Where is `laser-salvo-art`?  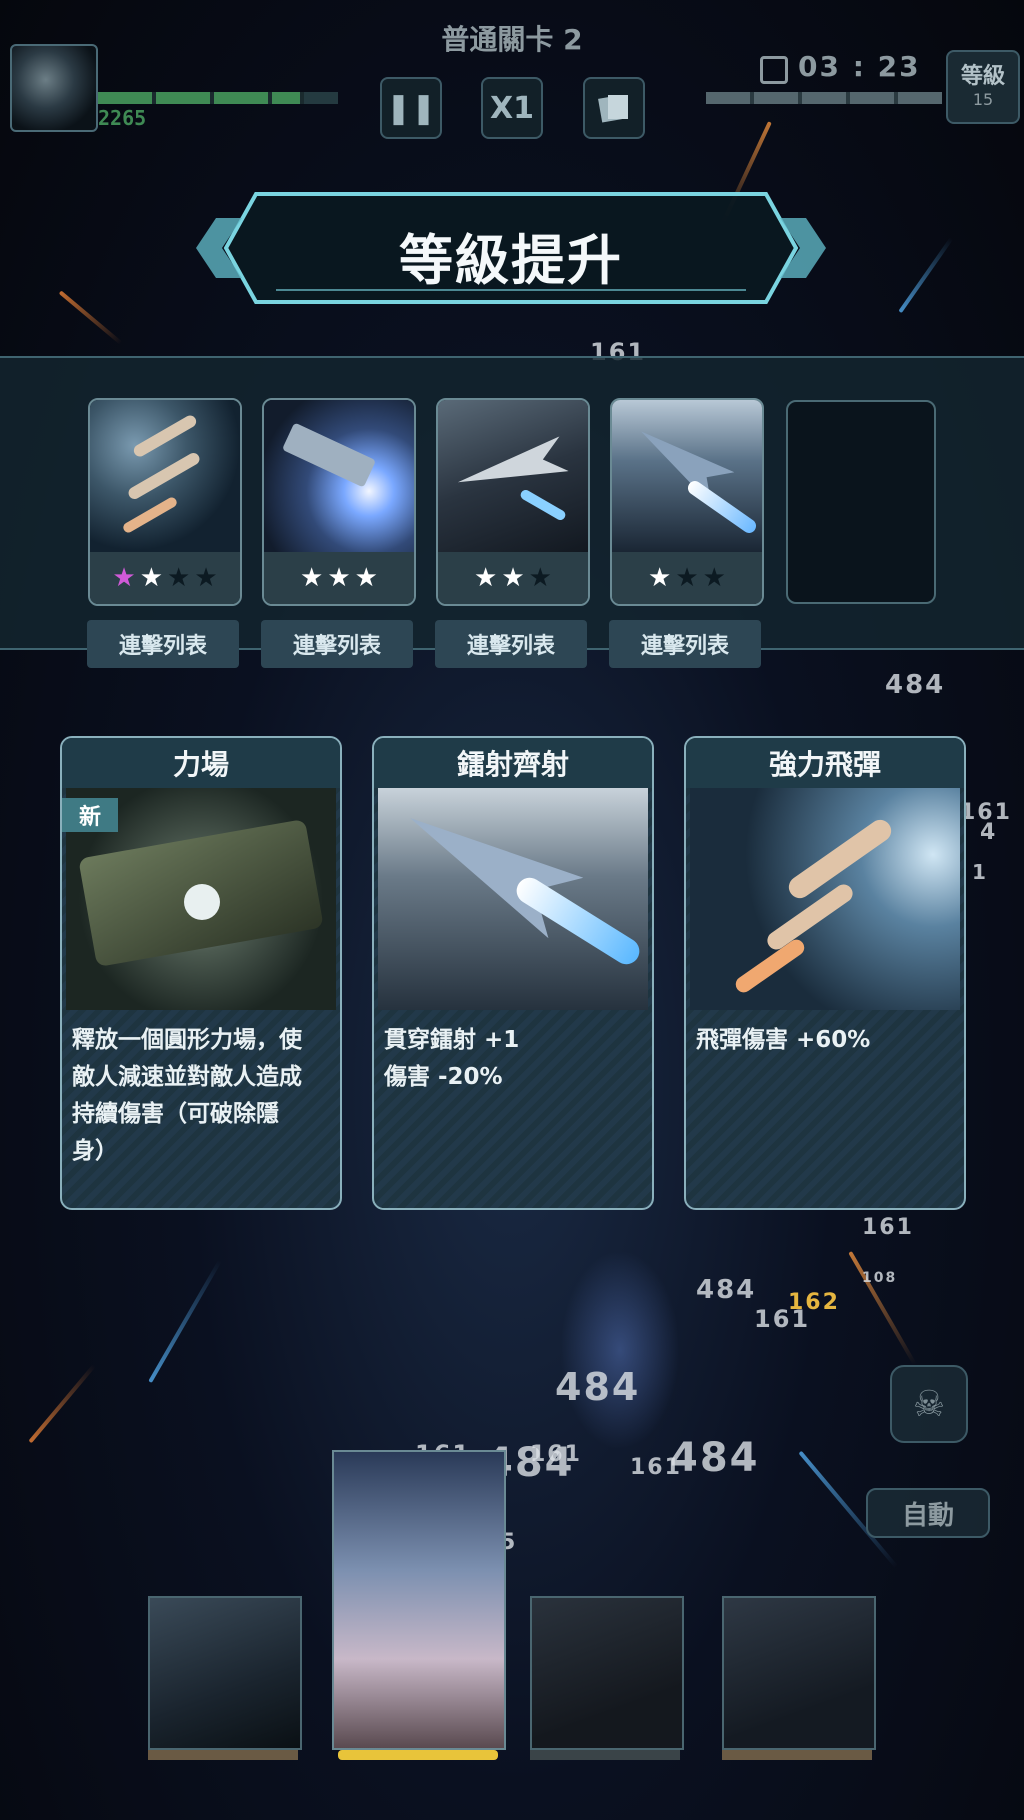 laser-salvo-art is located at coordinates (513, 899).